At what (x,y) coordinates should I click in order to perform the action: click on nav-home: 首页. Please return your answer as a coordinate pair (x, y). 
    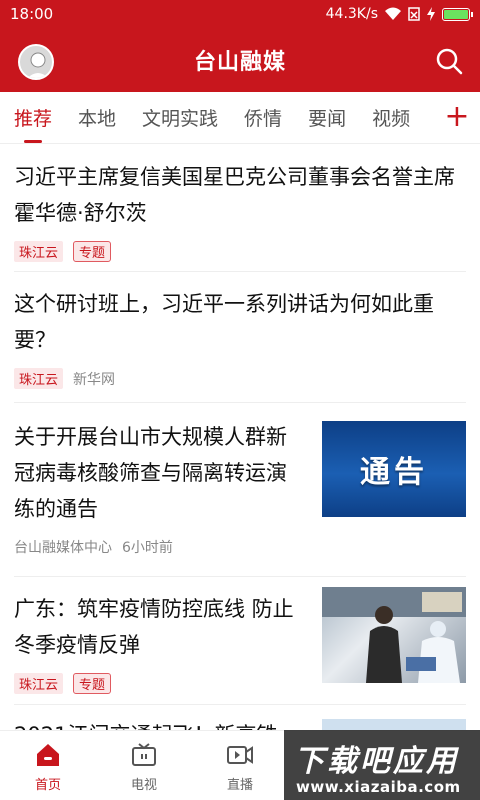
    Looking at the image, I should click on (48, 765).